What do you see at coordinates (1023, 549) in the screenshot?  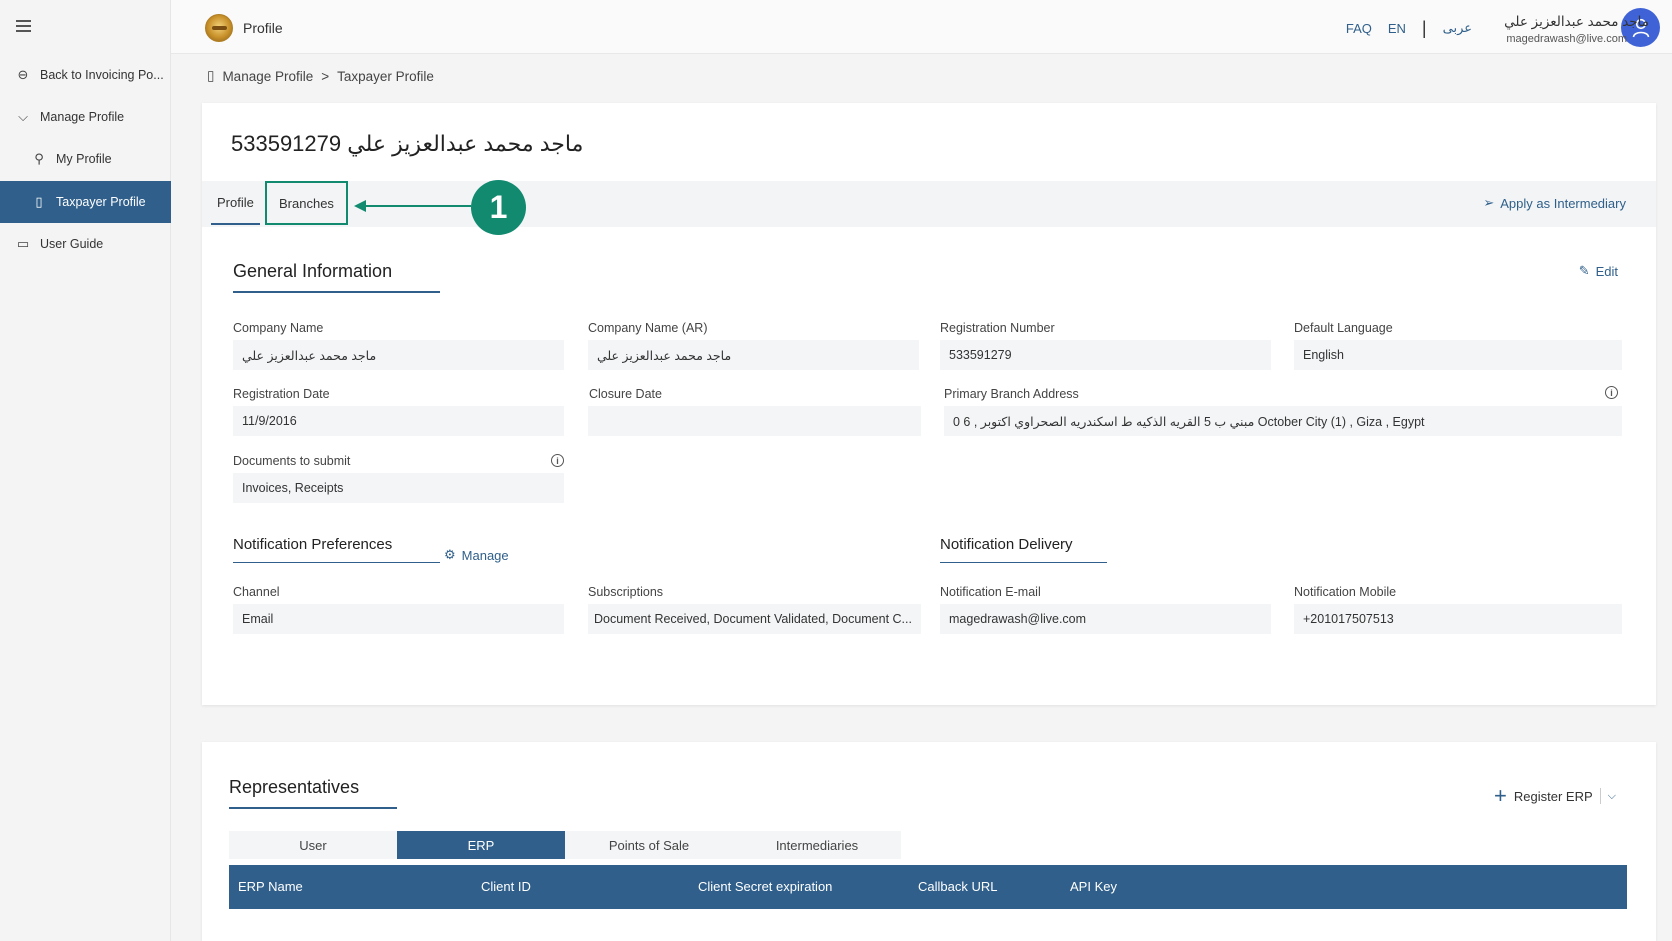 I see `notification-delivery-title: Notification Delivery` at bounding box center [1023, 549].